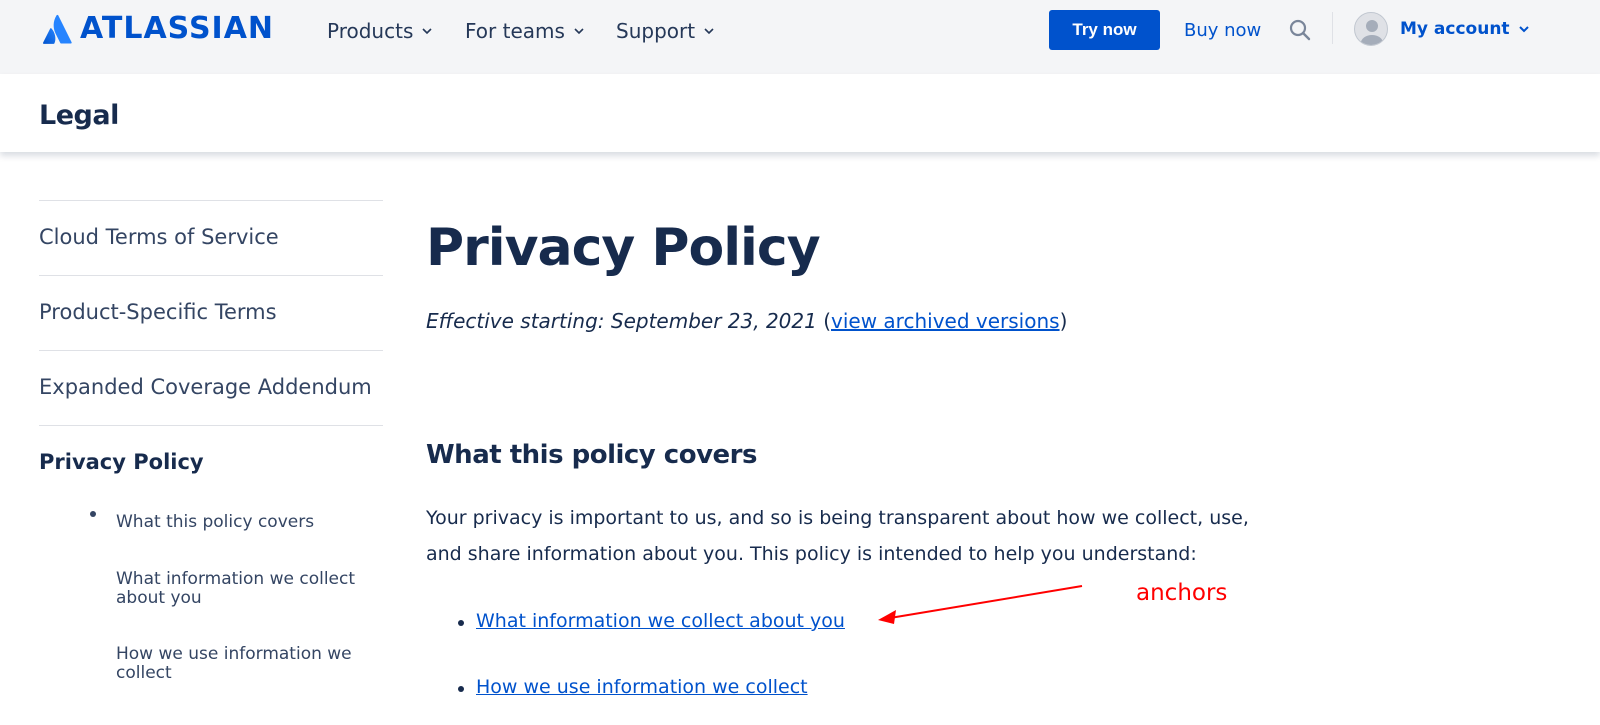 The width and height of the screenshot is (1600, 725). Describe the element at coordinates (1222, 30) in the screenshot. I see `buy-now-link: Buy now` at that location.